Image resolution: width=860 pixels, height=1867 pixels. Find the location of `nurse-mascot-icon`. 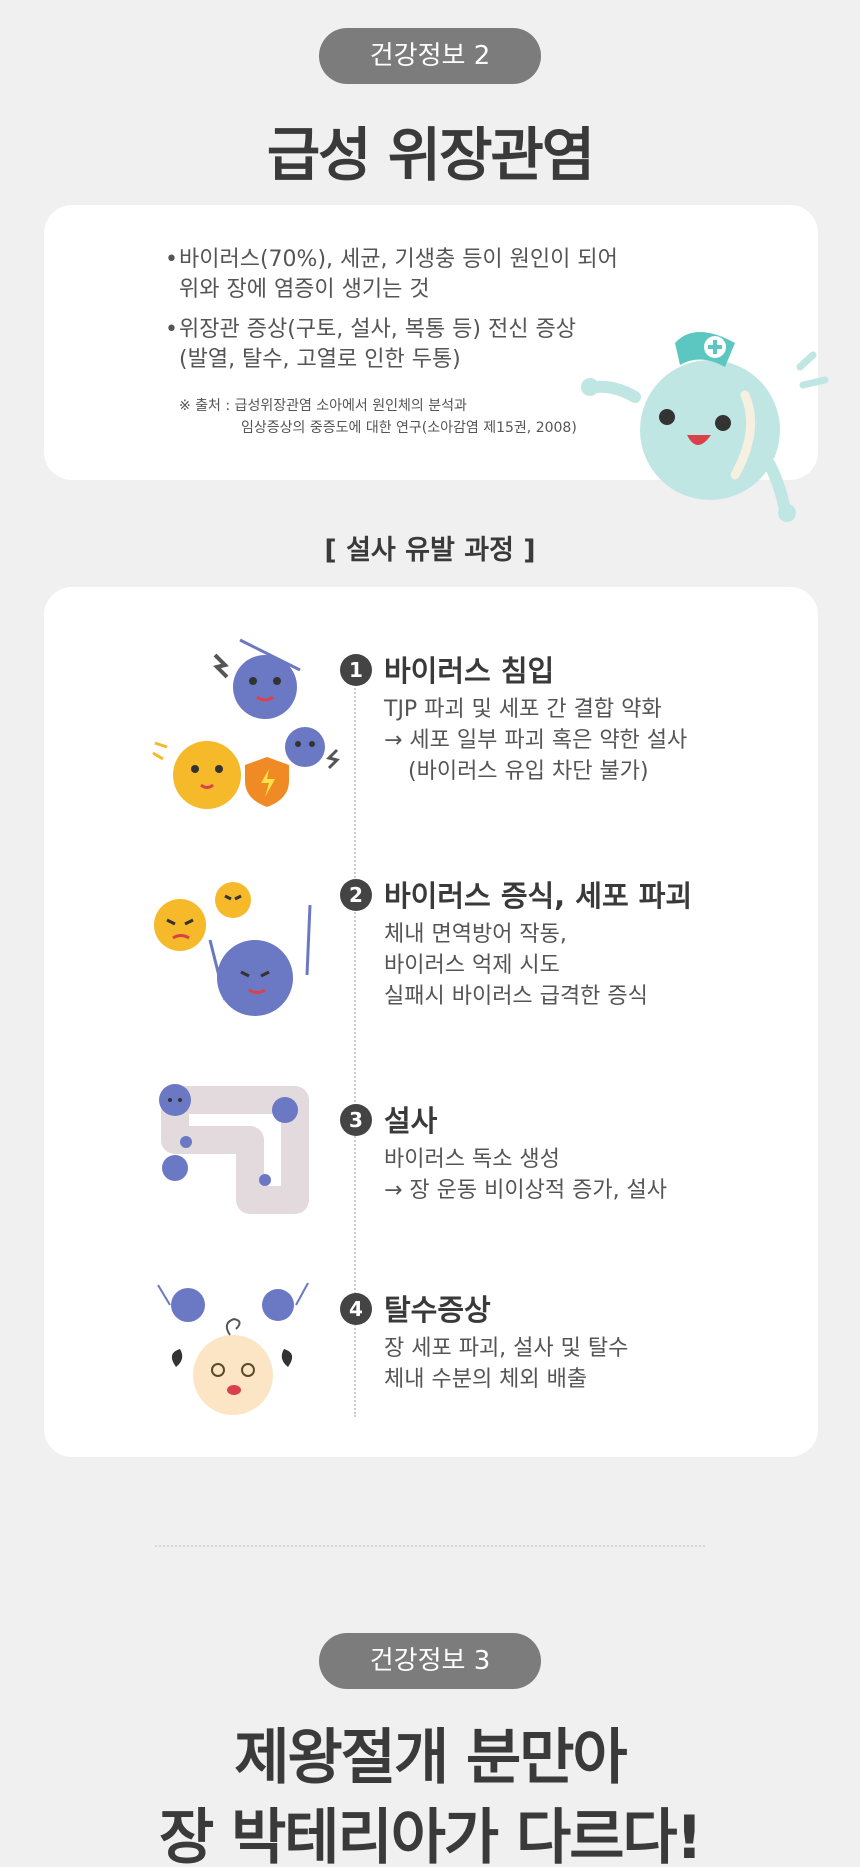

nurse-mascot-icon is located at coordinates (705, 427).